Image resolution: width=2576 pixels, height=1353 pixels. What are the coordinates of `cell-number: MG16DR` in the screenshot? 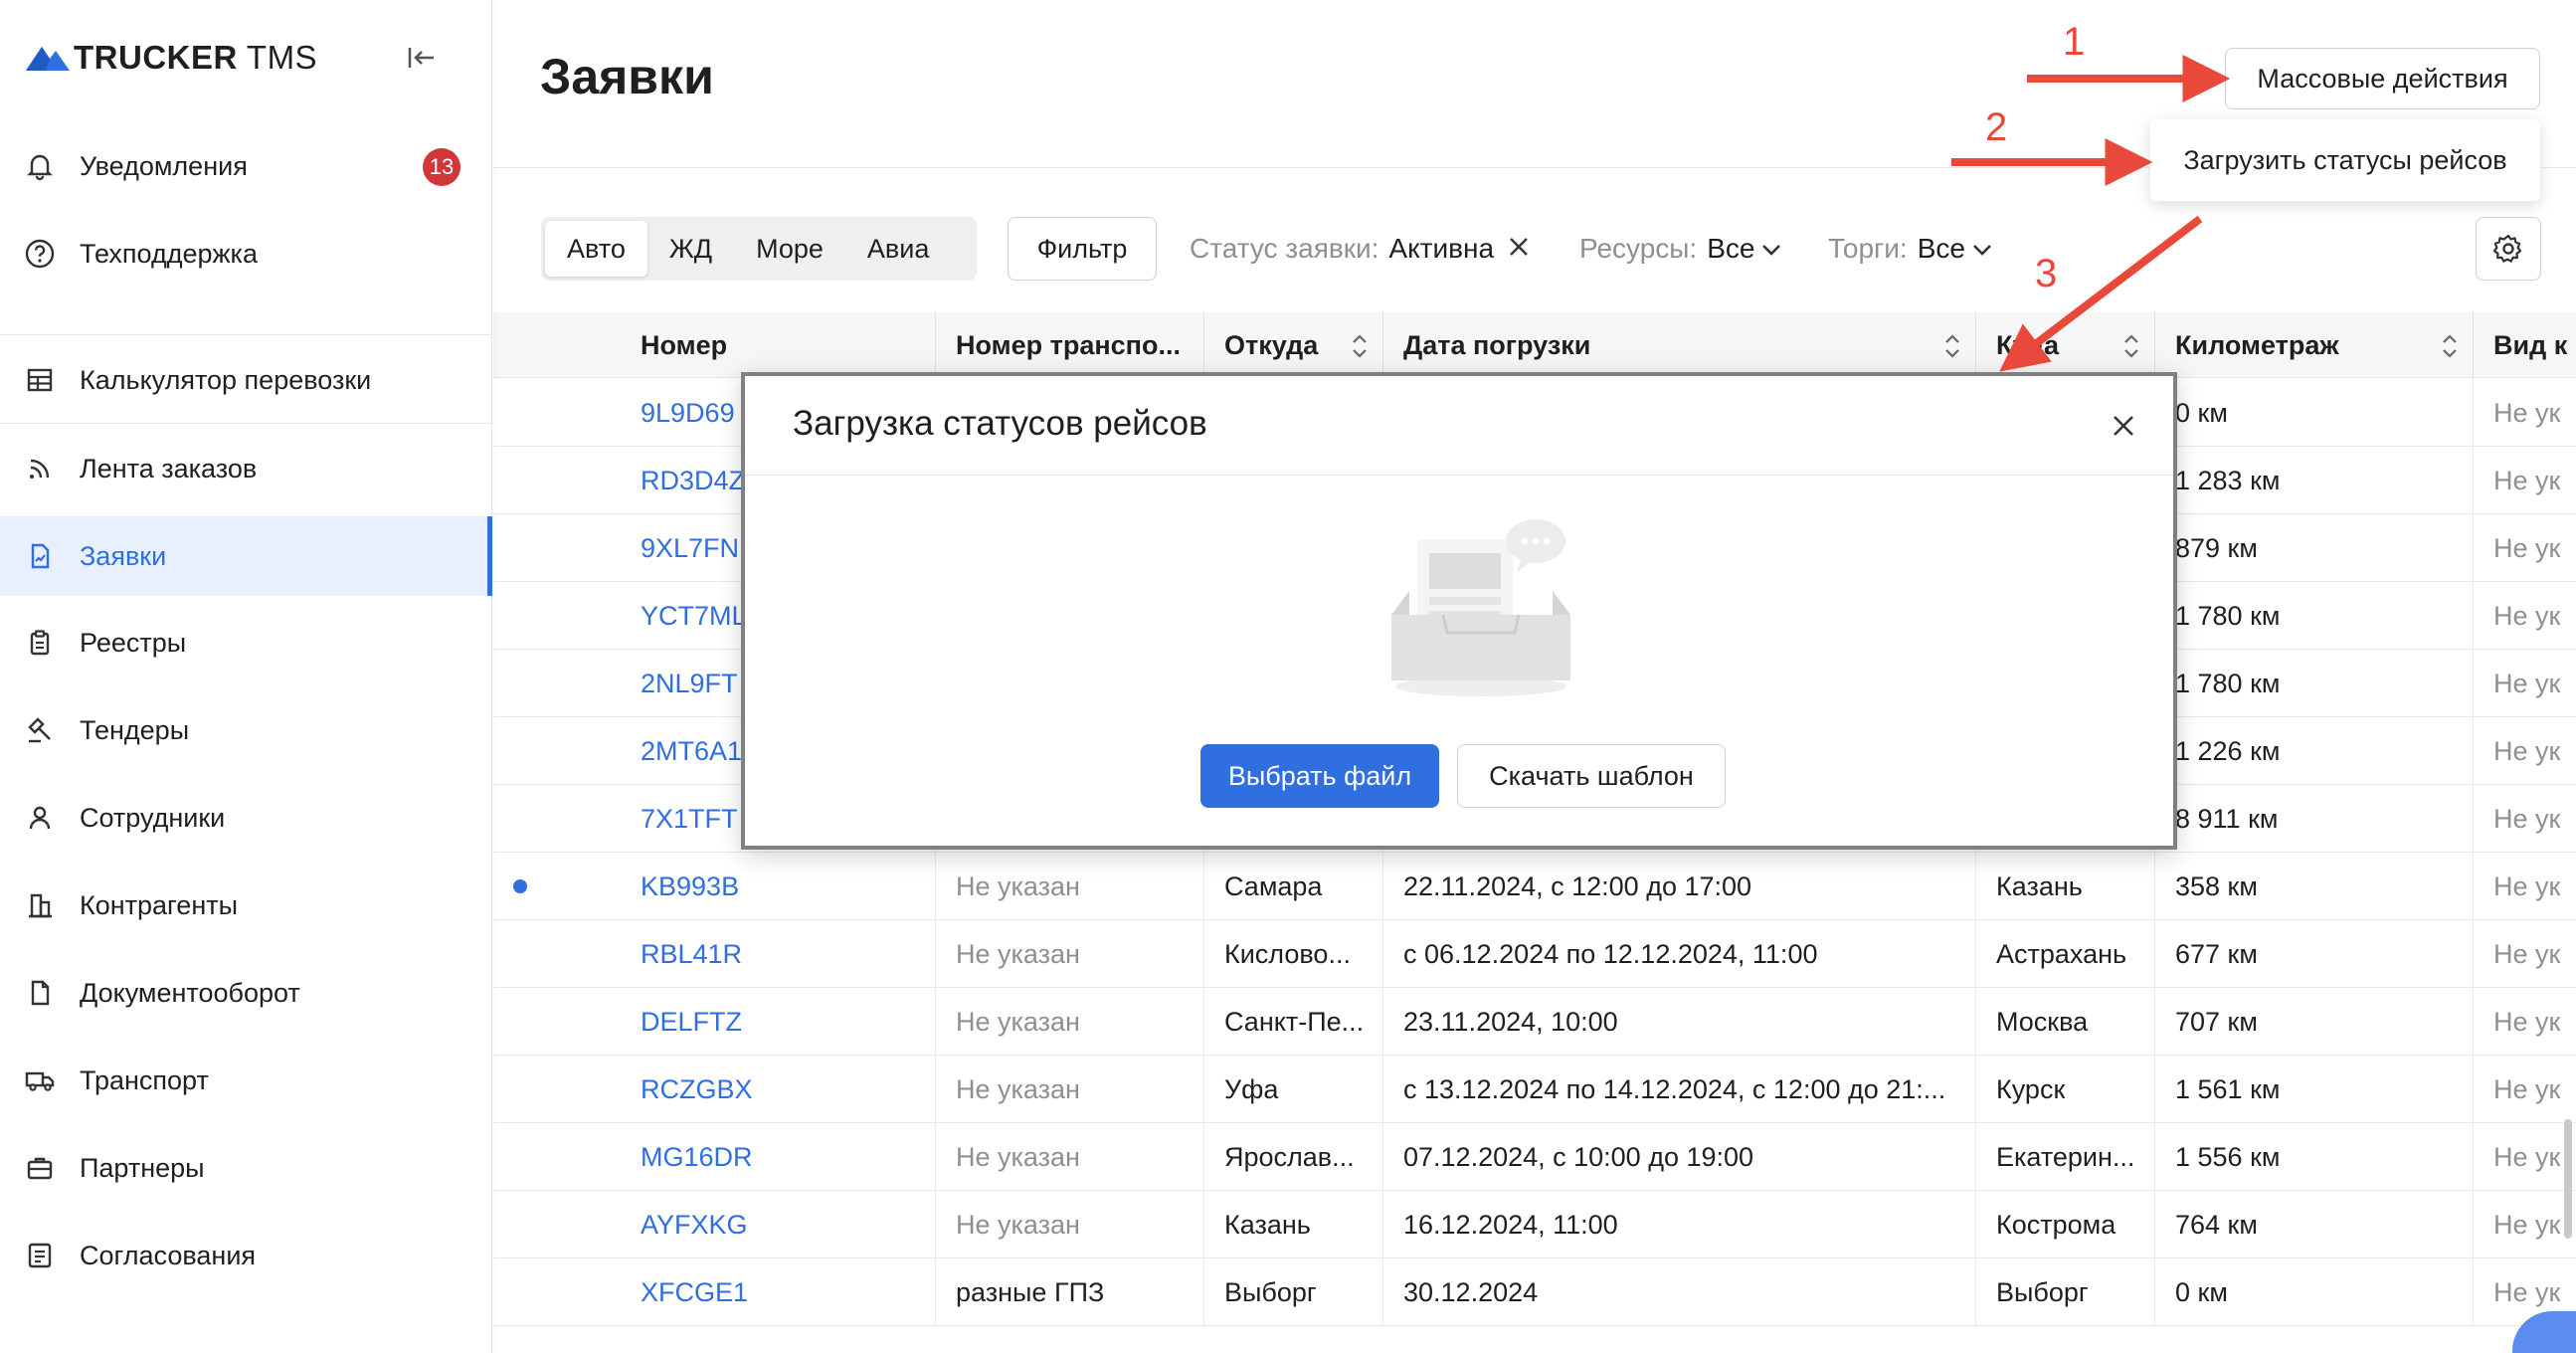 It's located at (778, 1157).